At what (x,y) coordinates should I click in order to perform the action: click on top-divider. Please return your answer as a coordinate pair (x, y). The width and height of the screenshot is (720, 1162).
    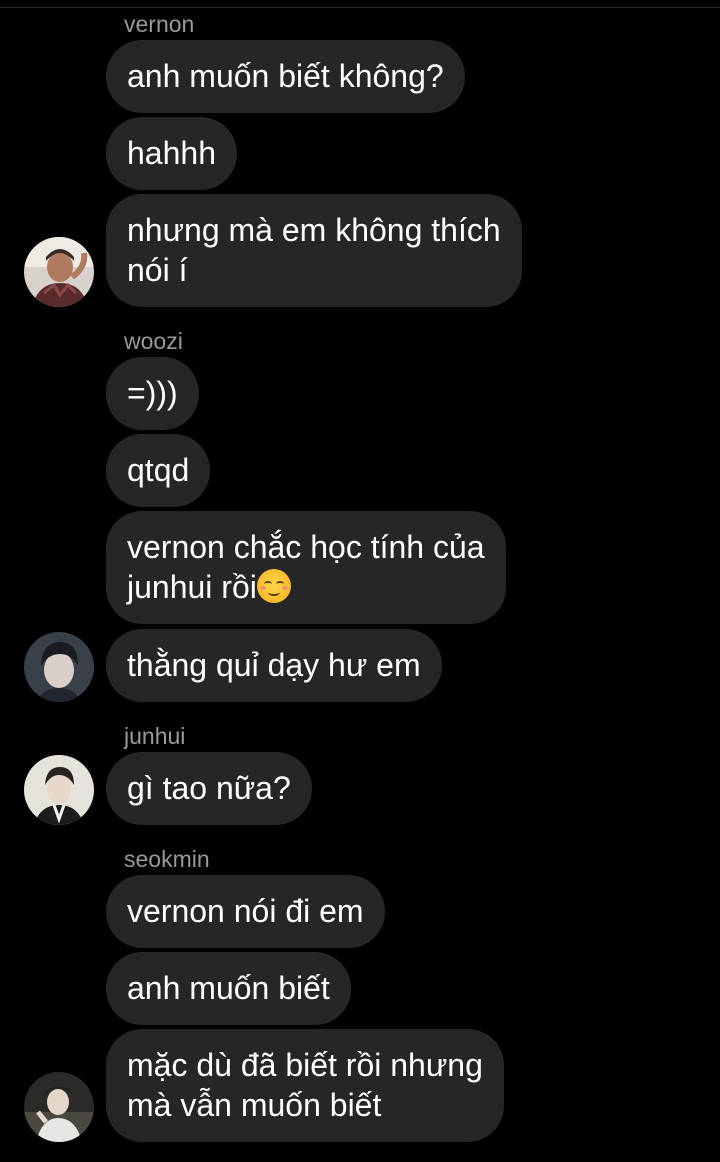
    Looking at the image, I should click on (360, 7).